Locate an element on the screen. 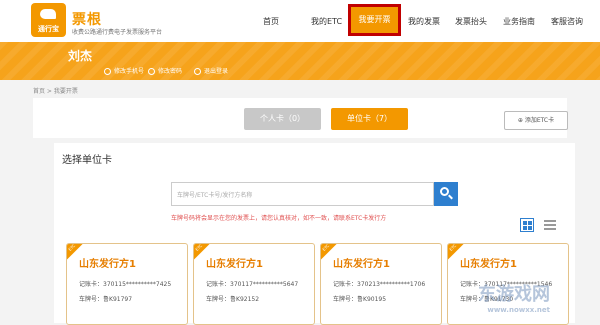 This screenshot has height=325, width=600. site-watermark: 东游戏网 www.nowxx.net is located at coordinates (514, 297).